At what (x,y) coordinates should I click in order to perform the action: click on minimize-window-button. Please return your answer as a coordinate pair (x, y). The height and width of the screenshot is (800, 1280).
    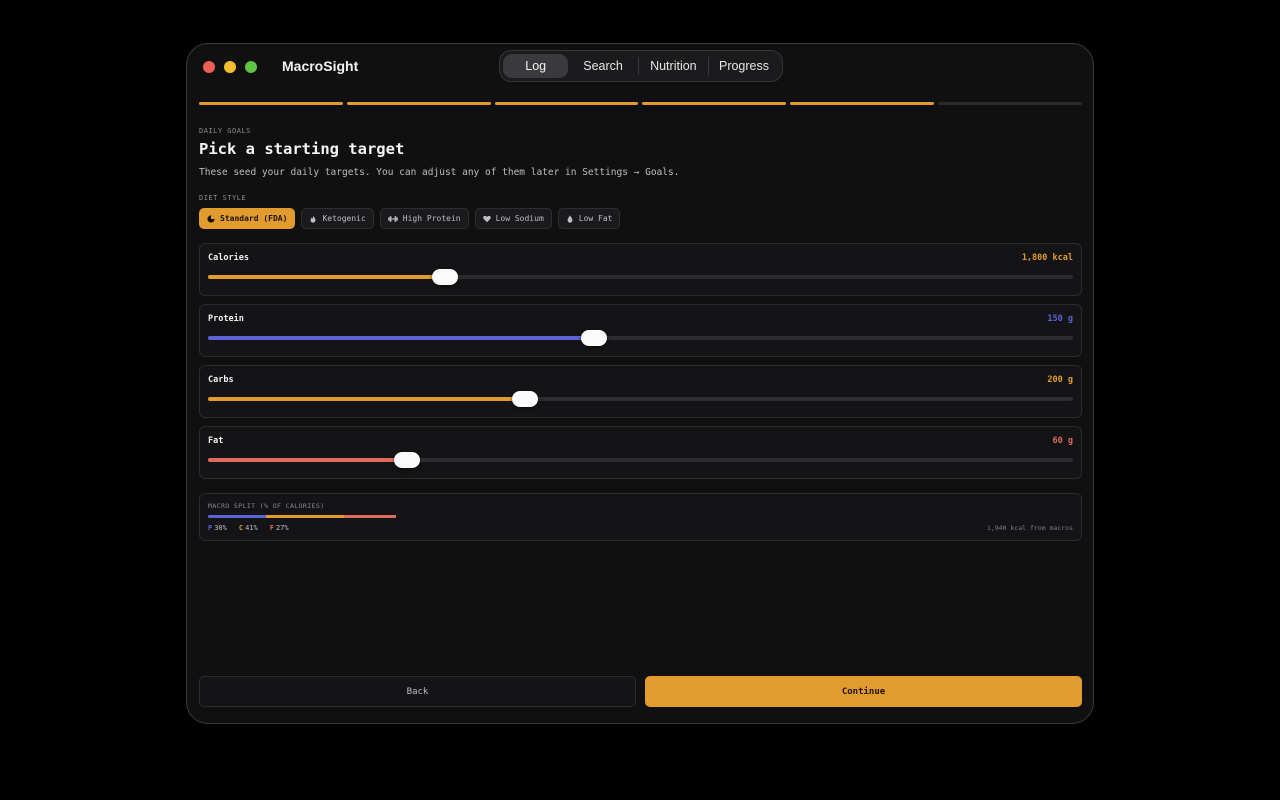
    Looking at the image, I should click on (230, 67).